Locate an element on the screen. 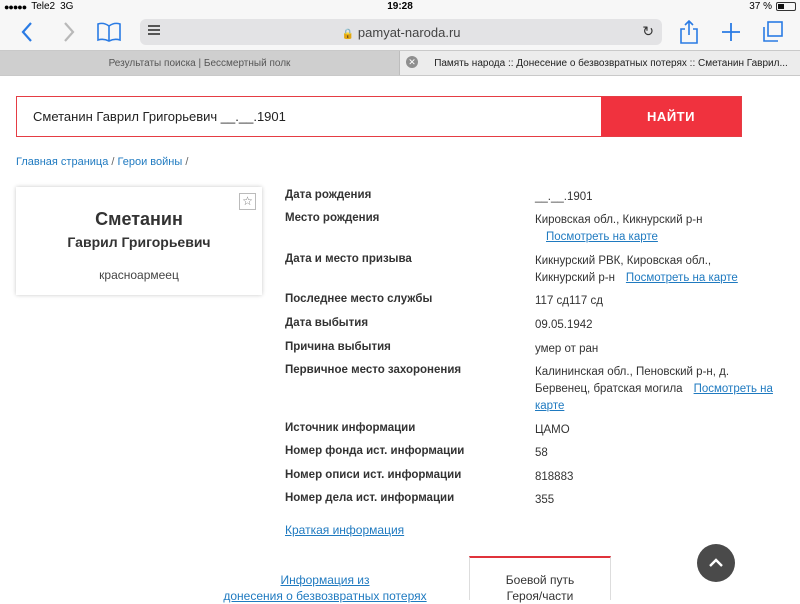 This screenshot has width=800, height=604. search-button: НАЙТИ is located at coordinates (671, 116).